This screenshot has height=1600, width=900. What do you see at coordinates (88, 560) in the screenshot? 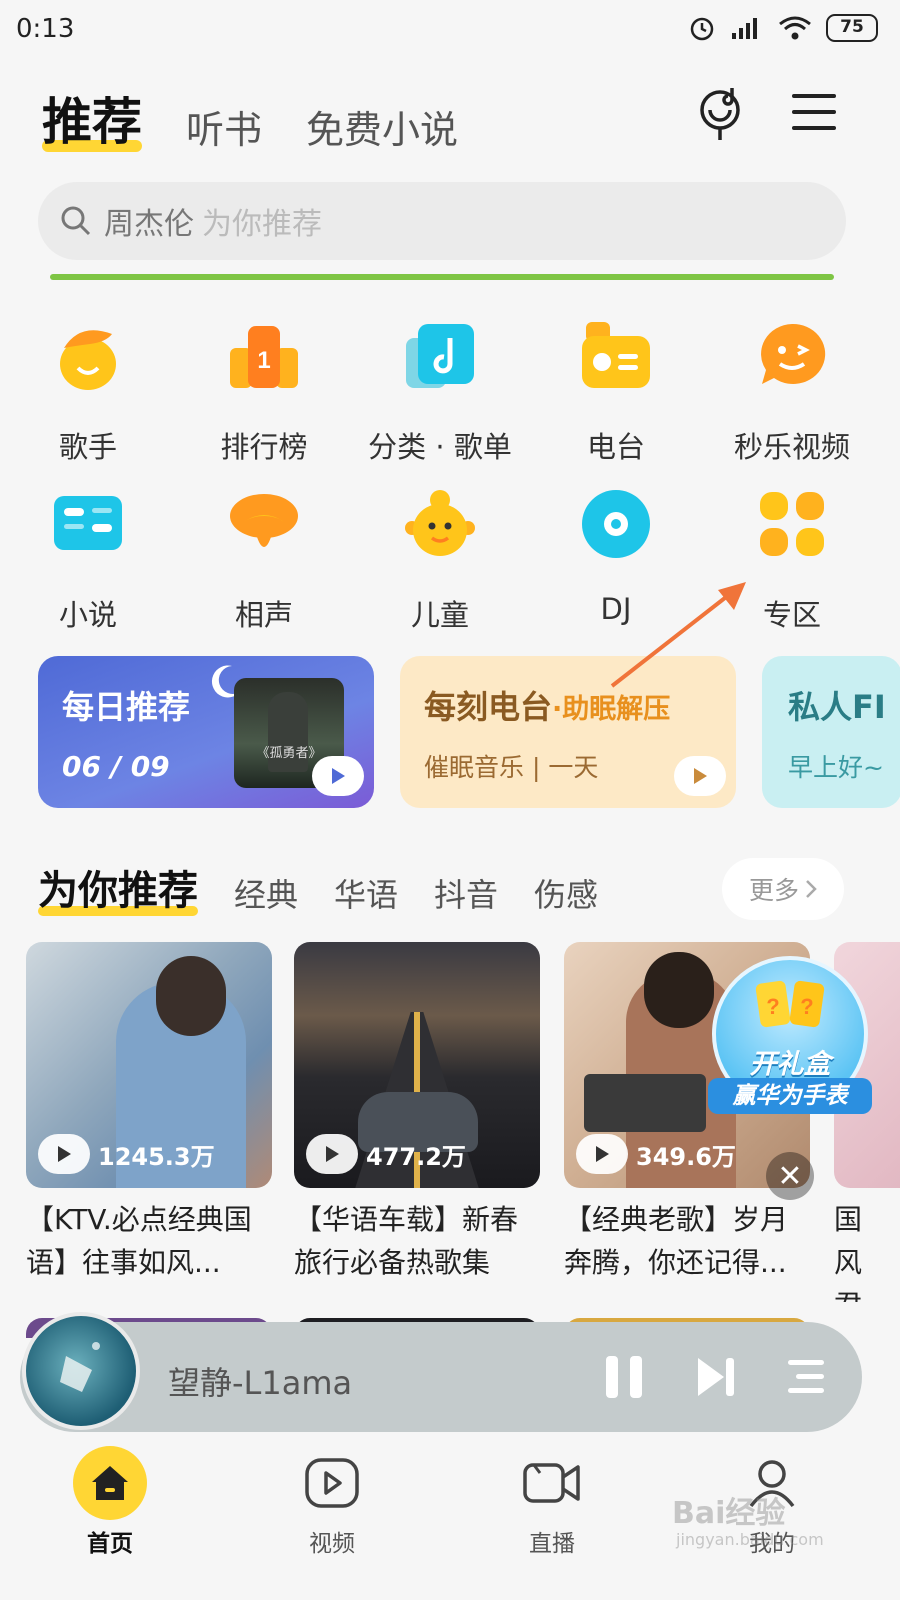
I see `grid-item-novel: 小说` at bounding box center [88, 560].